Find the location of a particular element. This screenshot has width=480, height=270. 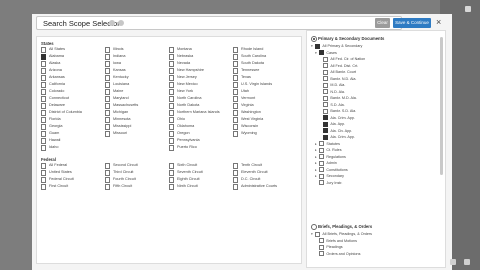

jurisdiction-option: Ninth Circuit is located at coordinates (201, 187).